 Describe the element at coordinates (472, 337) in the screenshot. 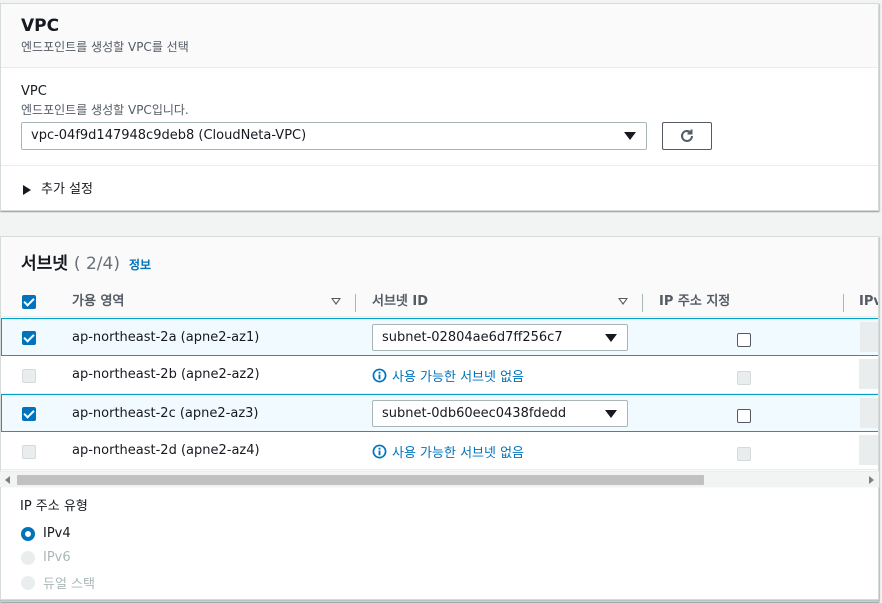

I see `subnet-select-value: subnet-02804ae6d7ff256c7` at that location.